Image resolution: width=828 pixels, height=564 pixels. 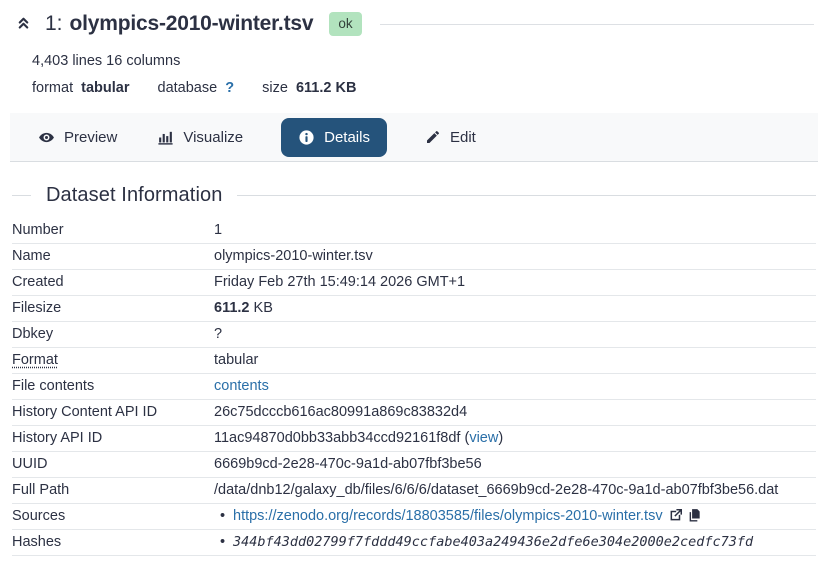 What do you see at coordinates (113, 386) in the screenshot?
I see `row-label: File contents` at bounding box center [113, 386].